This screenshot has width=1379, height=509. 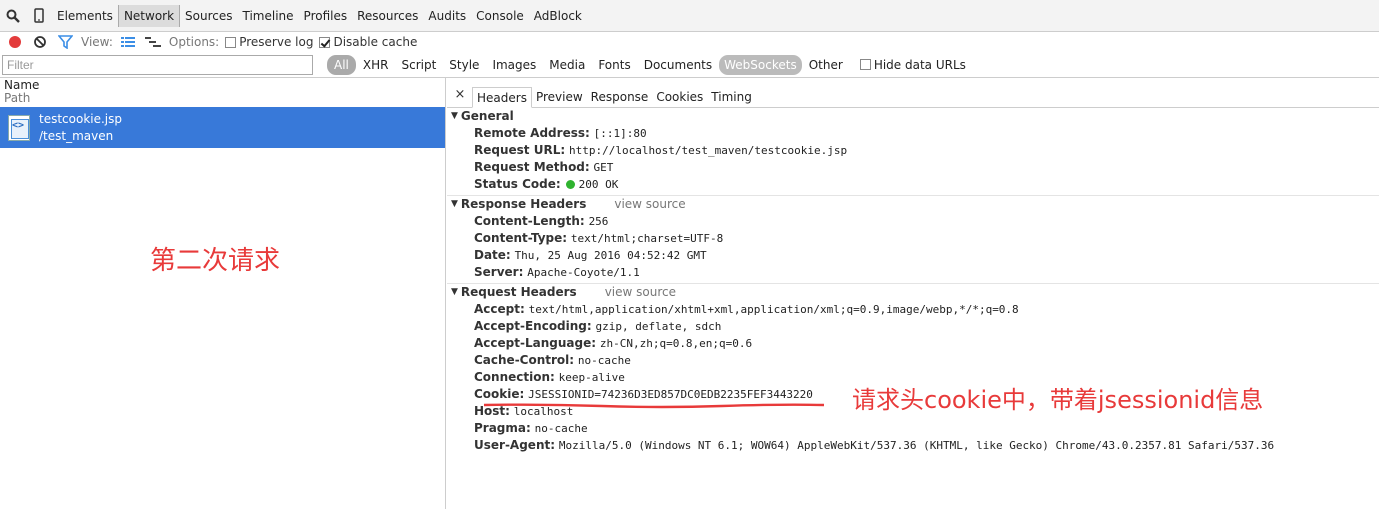 What do you see at coordinates (913, 204) in the screenshot?
I see `response-headers-section-header: ▼ Response Headers view source` at bounding box center [913, 204].